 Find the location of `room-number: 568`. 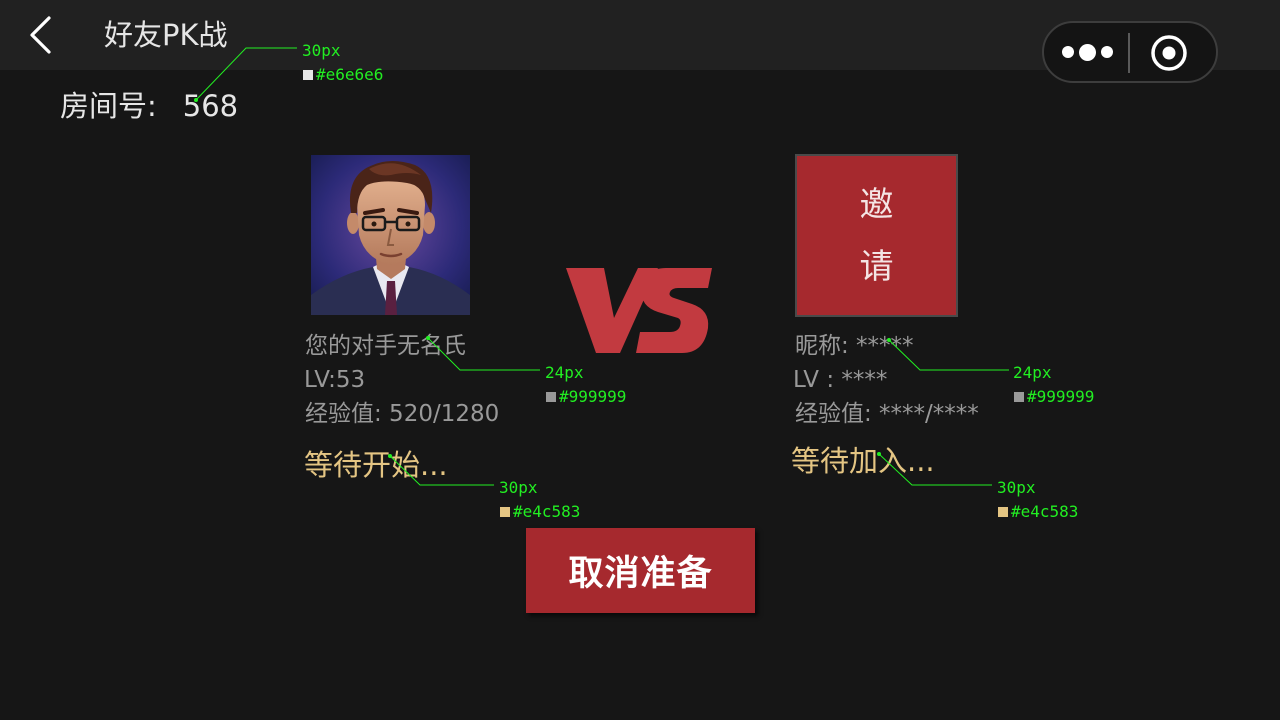

room-number: 568 is located at coordinates (210, 106).